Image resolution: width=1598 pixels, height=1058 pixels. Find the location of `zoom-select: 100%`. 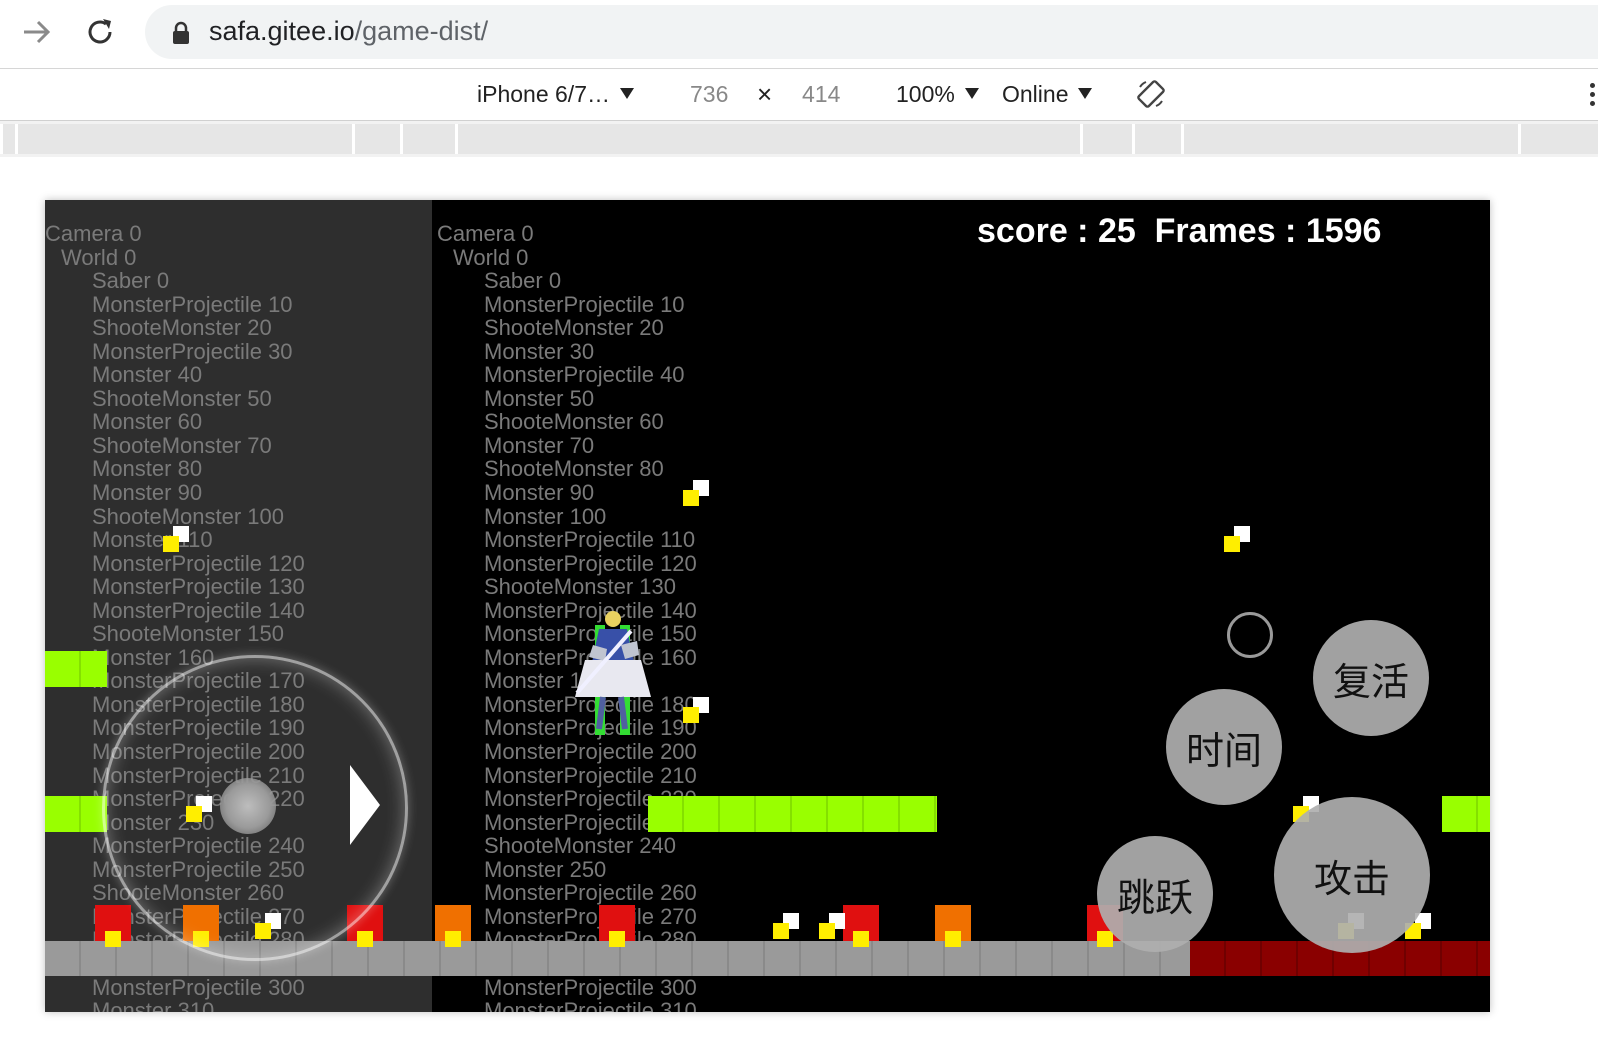

zoom-select: 100% is located at coordinates (937, 94).